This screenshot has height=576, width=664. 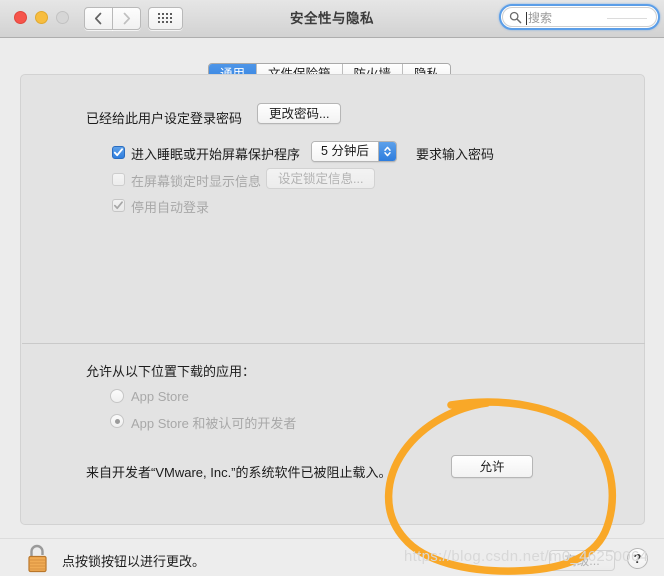 What do you see at coordinates (515, 20) in the screenshot?
I see `search-icon` at bounding box center [515, 20].